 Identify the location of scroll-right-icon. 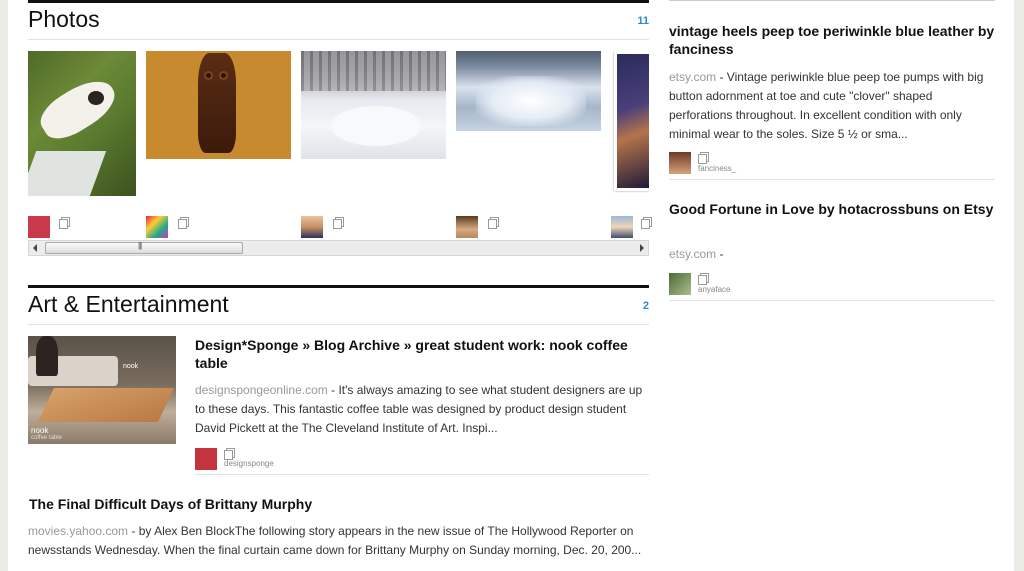
(641, 248).